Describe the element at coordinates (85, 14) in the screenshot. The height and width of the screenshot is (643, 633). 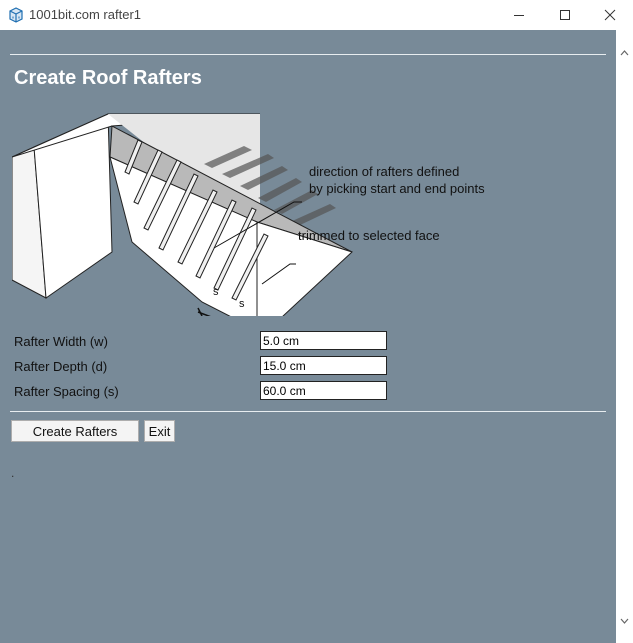
I see `window-title: 1001bit.com rafter1` at that location.